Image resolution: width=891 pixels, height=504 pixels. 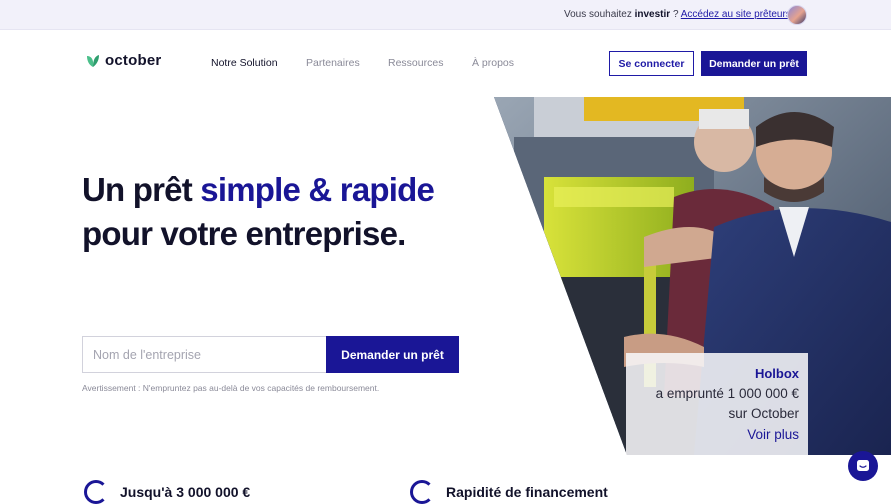 I want to click on hero-title-part2: pour votre entreprise., so click(x=244, y=233).